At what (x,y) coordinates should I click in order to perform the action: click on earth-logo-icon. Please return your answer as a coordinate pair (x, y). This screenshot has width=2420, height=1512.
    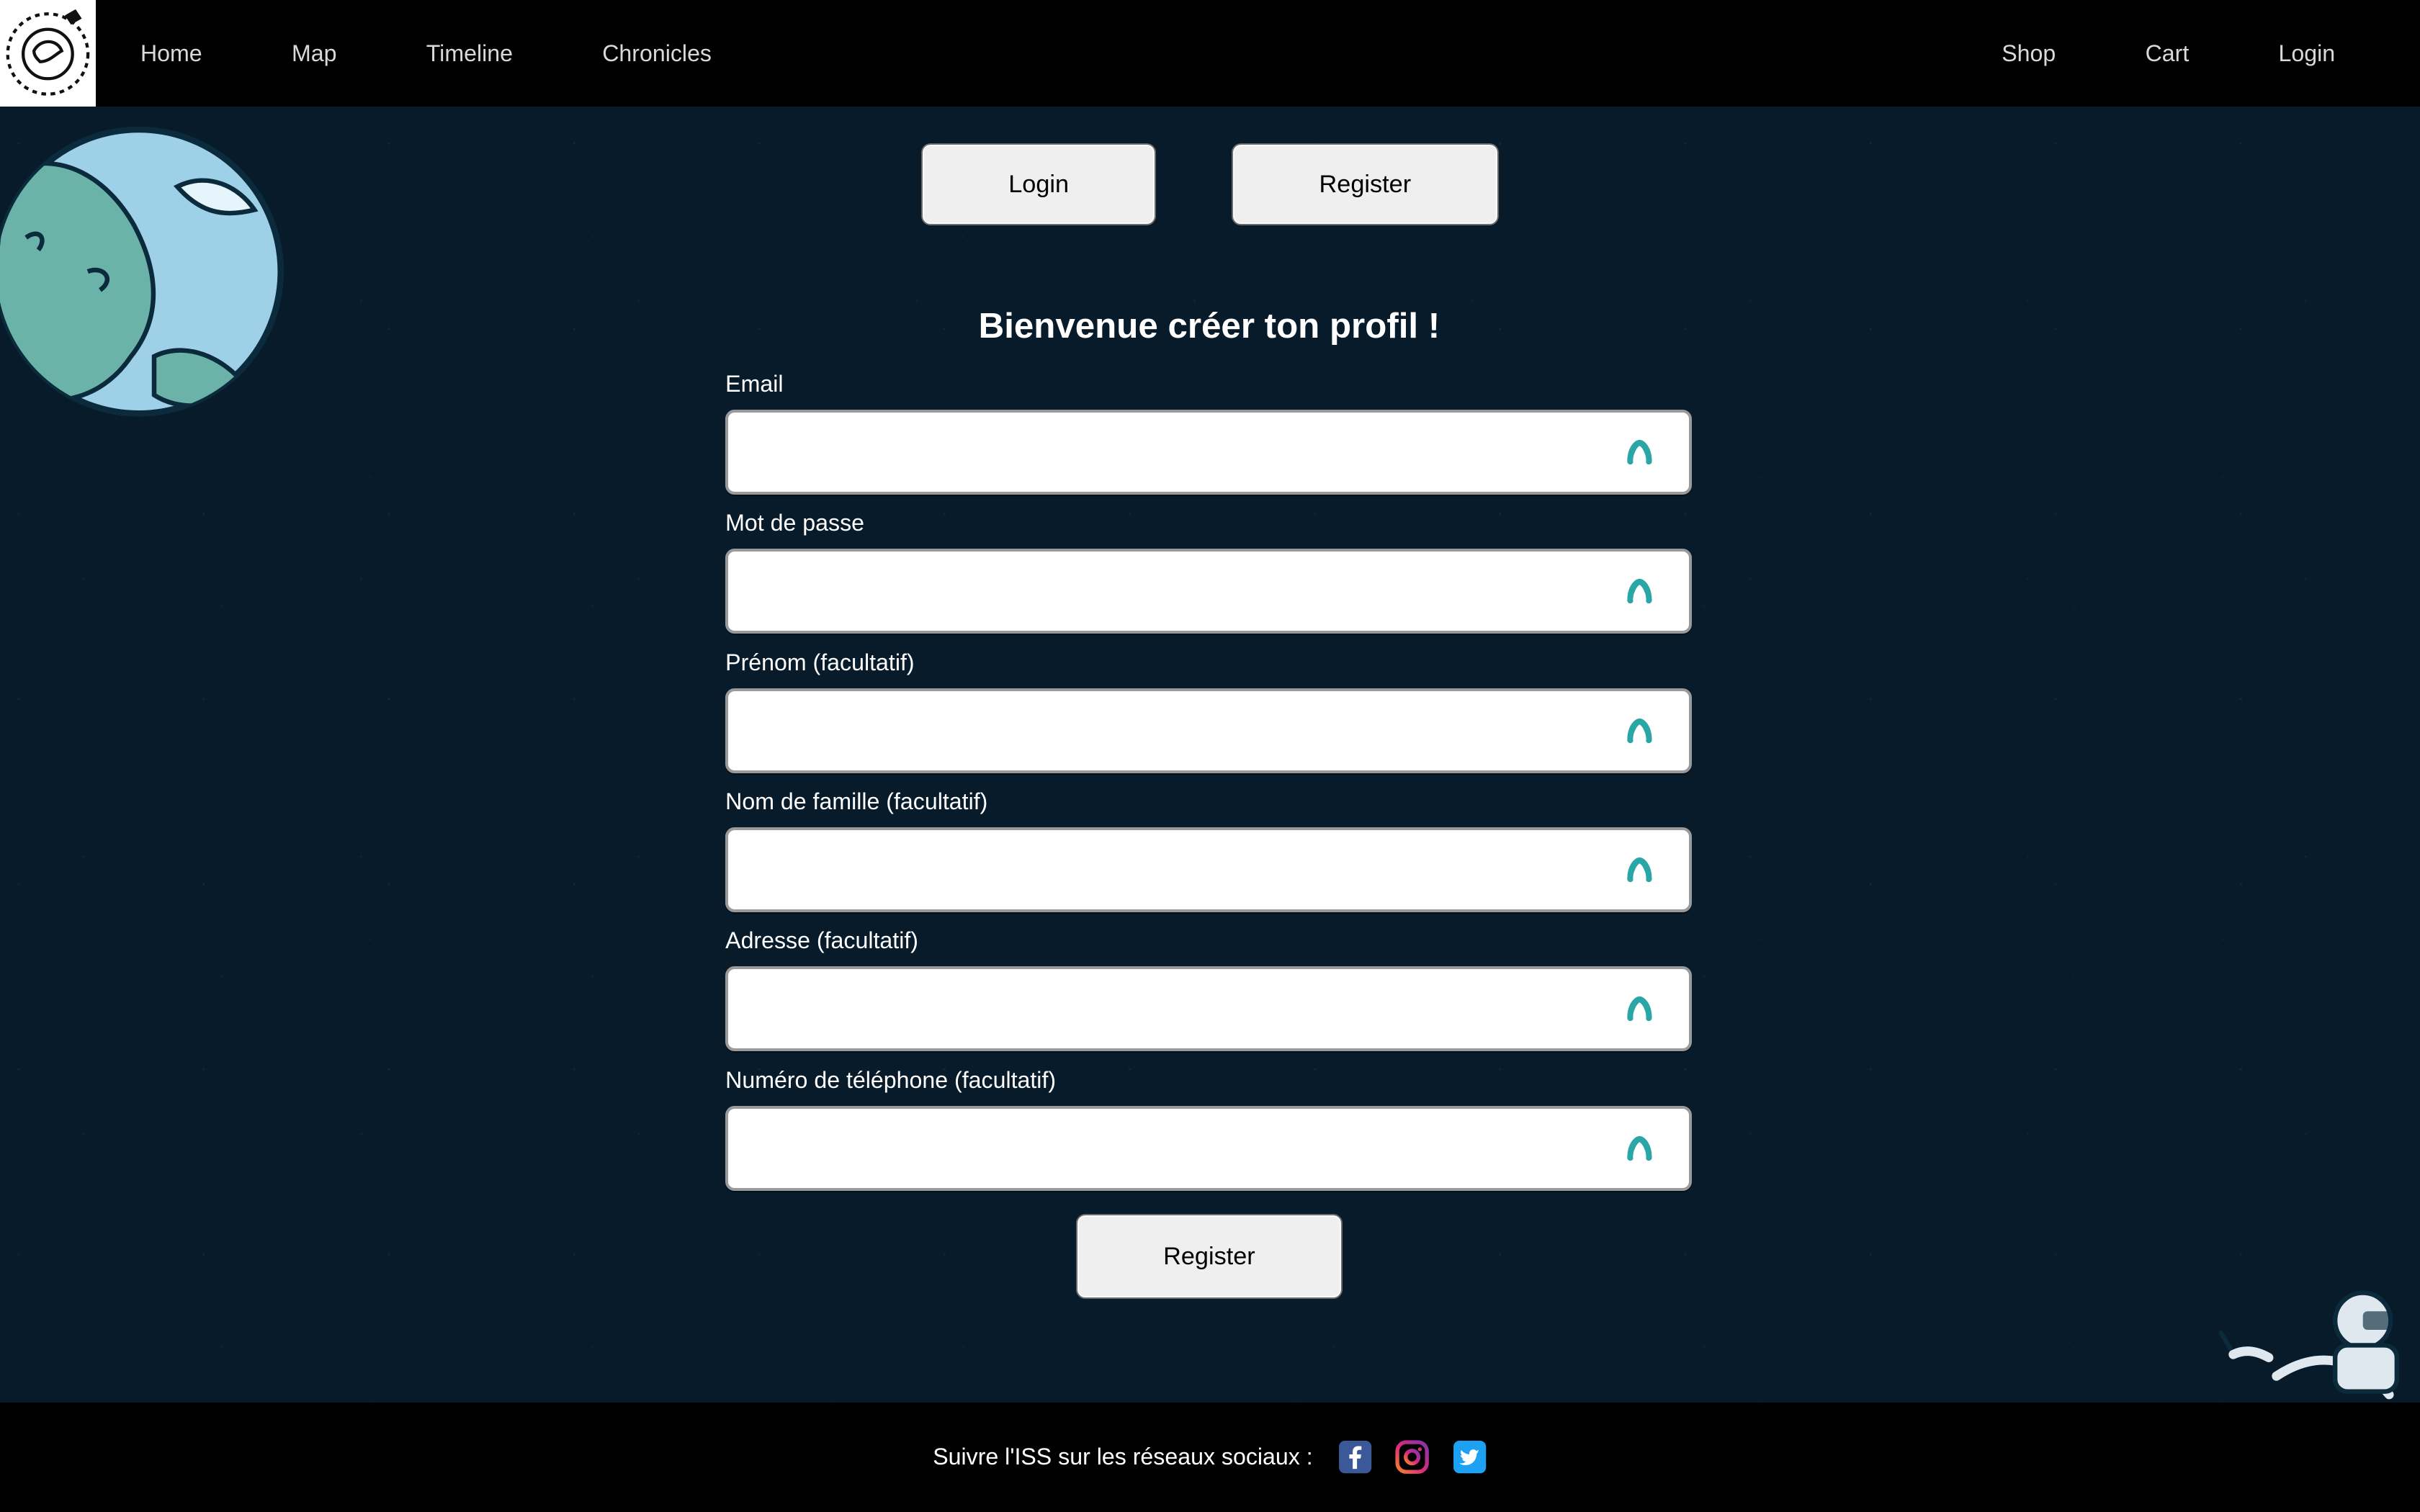
    Looking at the image, I should click on (48, 52).